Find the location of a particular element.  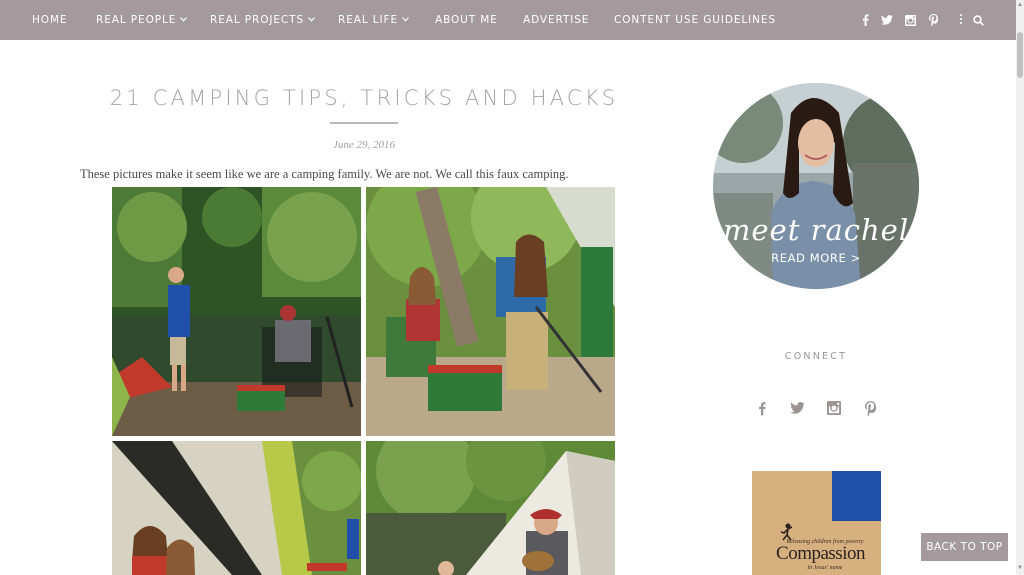

nav-about-me: ABOUT ME is located at coordinates (466, 20).